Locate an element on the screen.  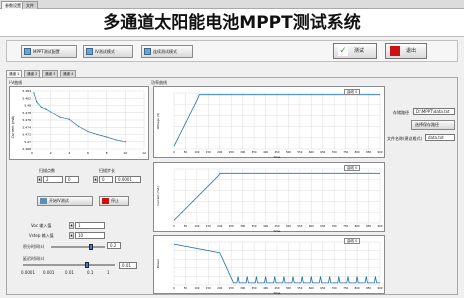
start-iv-button: 开始IV测试 is located at coordinates (65, 201).